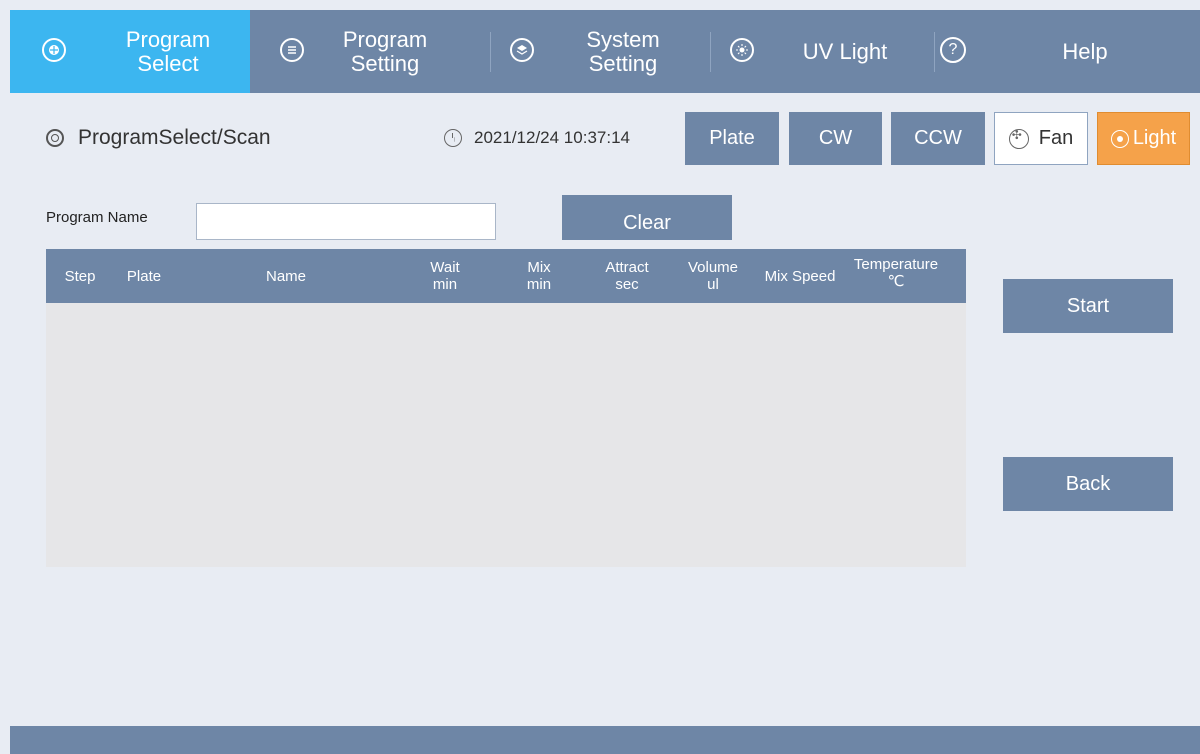 The width and height of the screenshot is (1200, 754). I want to click on fan-icon, so click(1018, 138).